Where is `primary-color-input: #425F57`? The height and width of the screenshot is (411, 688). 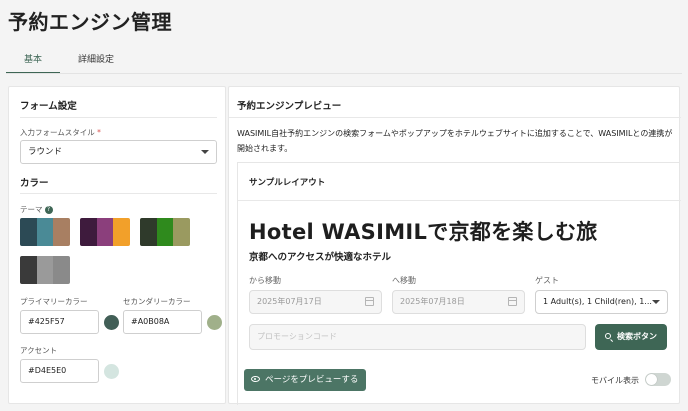 primary-color-input: #425F57 is located at coordinates (59, 322).